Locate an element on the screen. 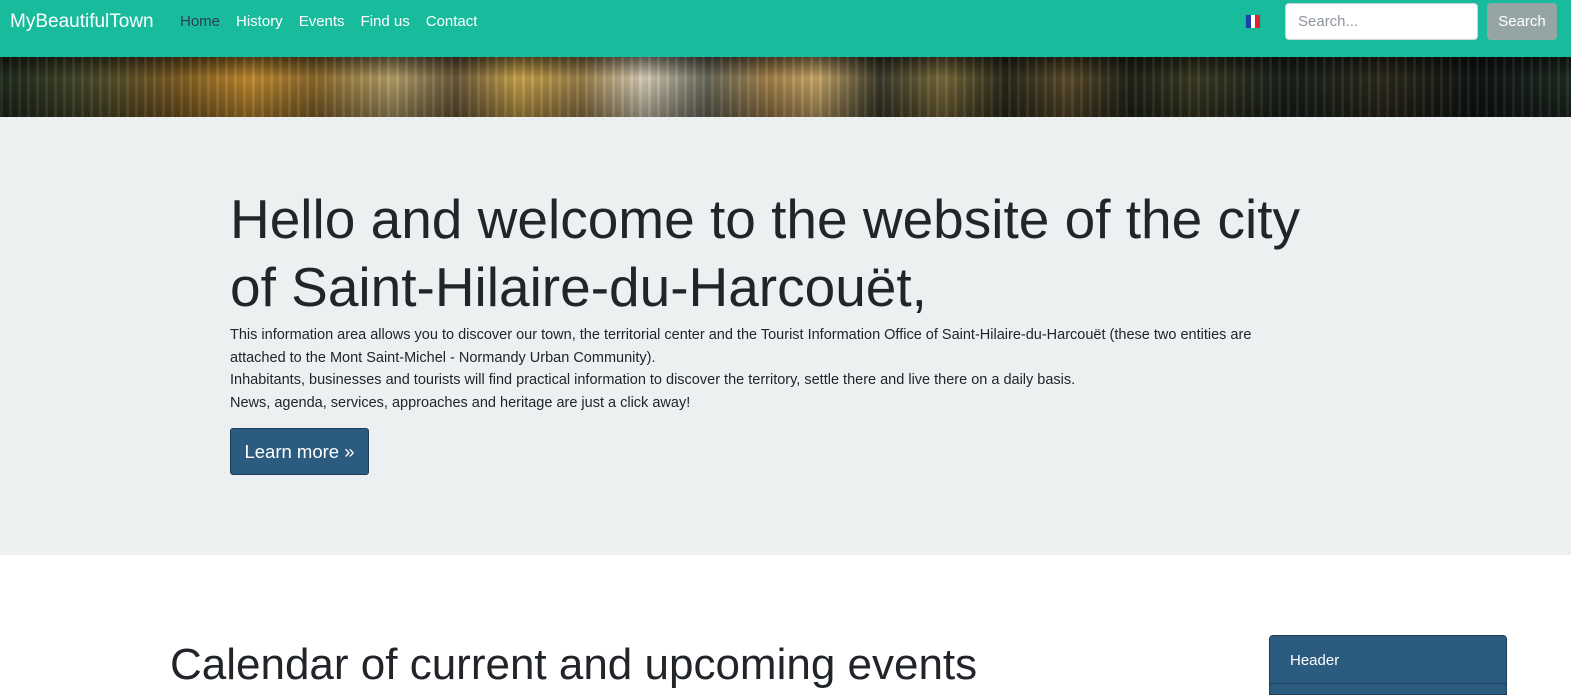 Image resolution: width=1571 pixels, height=695 pixels. banner-texture is located at coordinates (785, 87).